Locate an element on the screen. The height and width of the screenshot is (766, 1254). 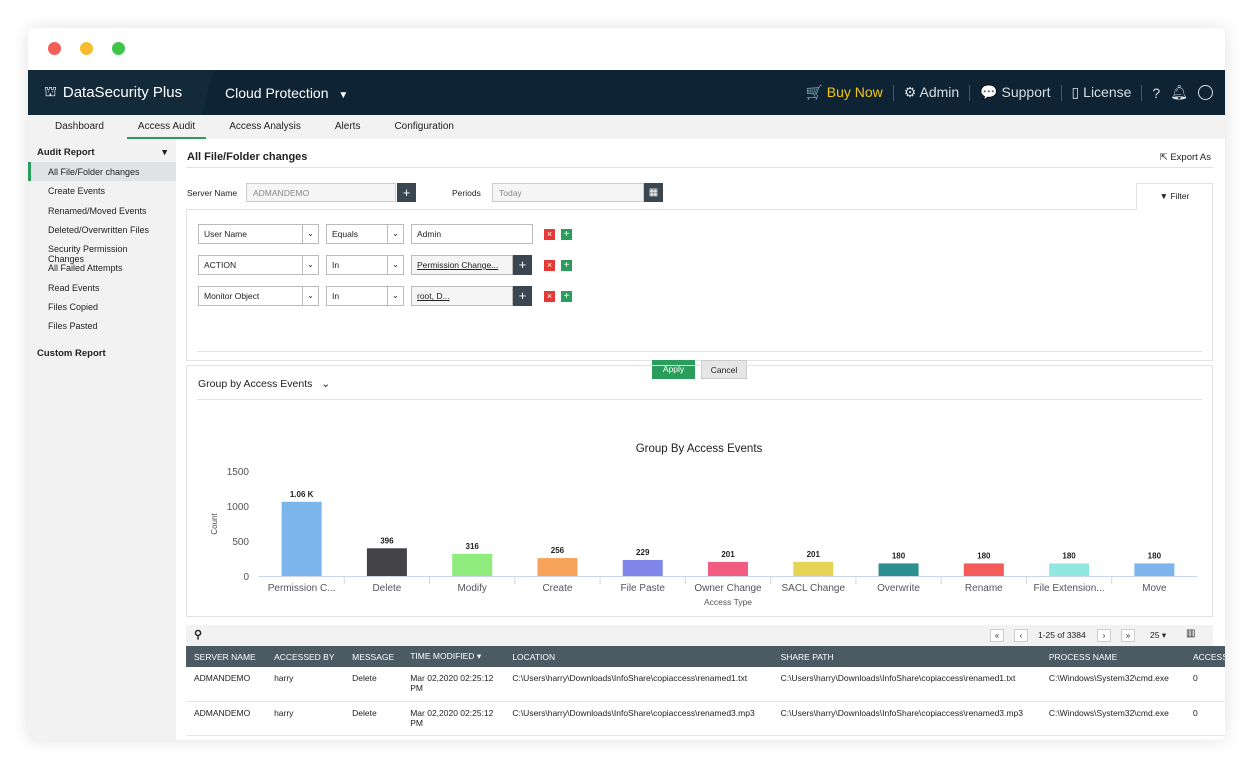
filter-button: ▼ Filter is located at coordinates (1174, 196).